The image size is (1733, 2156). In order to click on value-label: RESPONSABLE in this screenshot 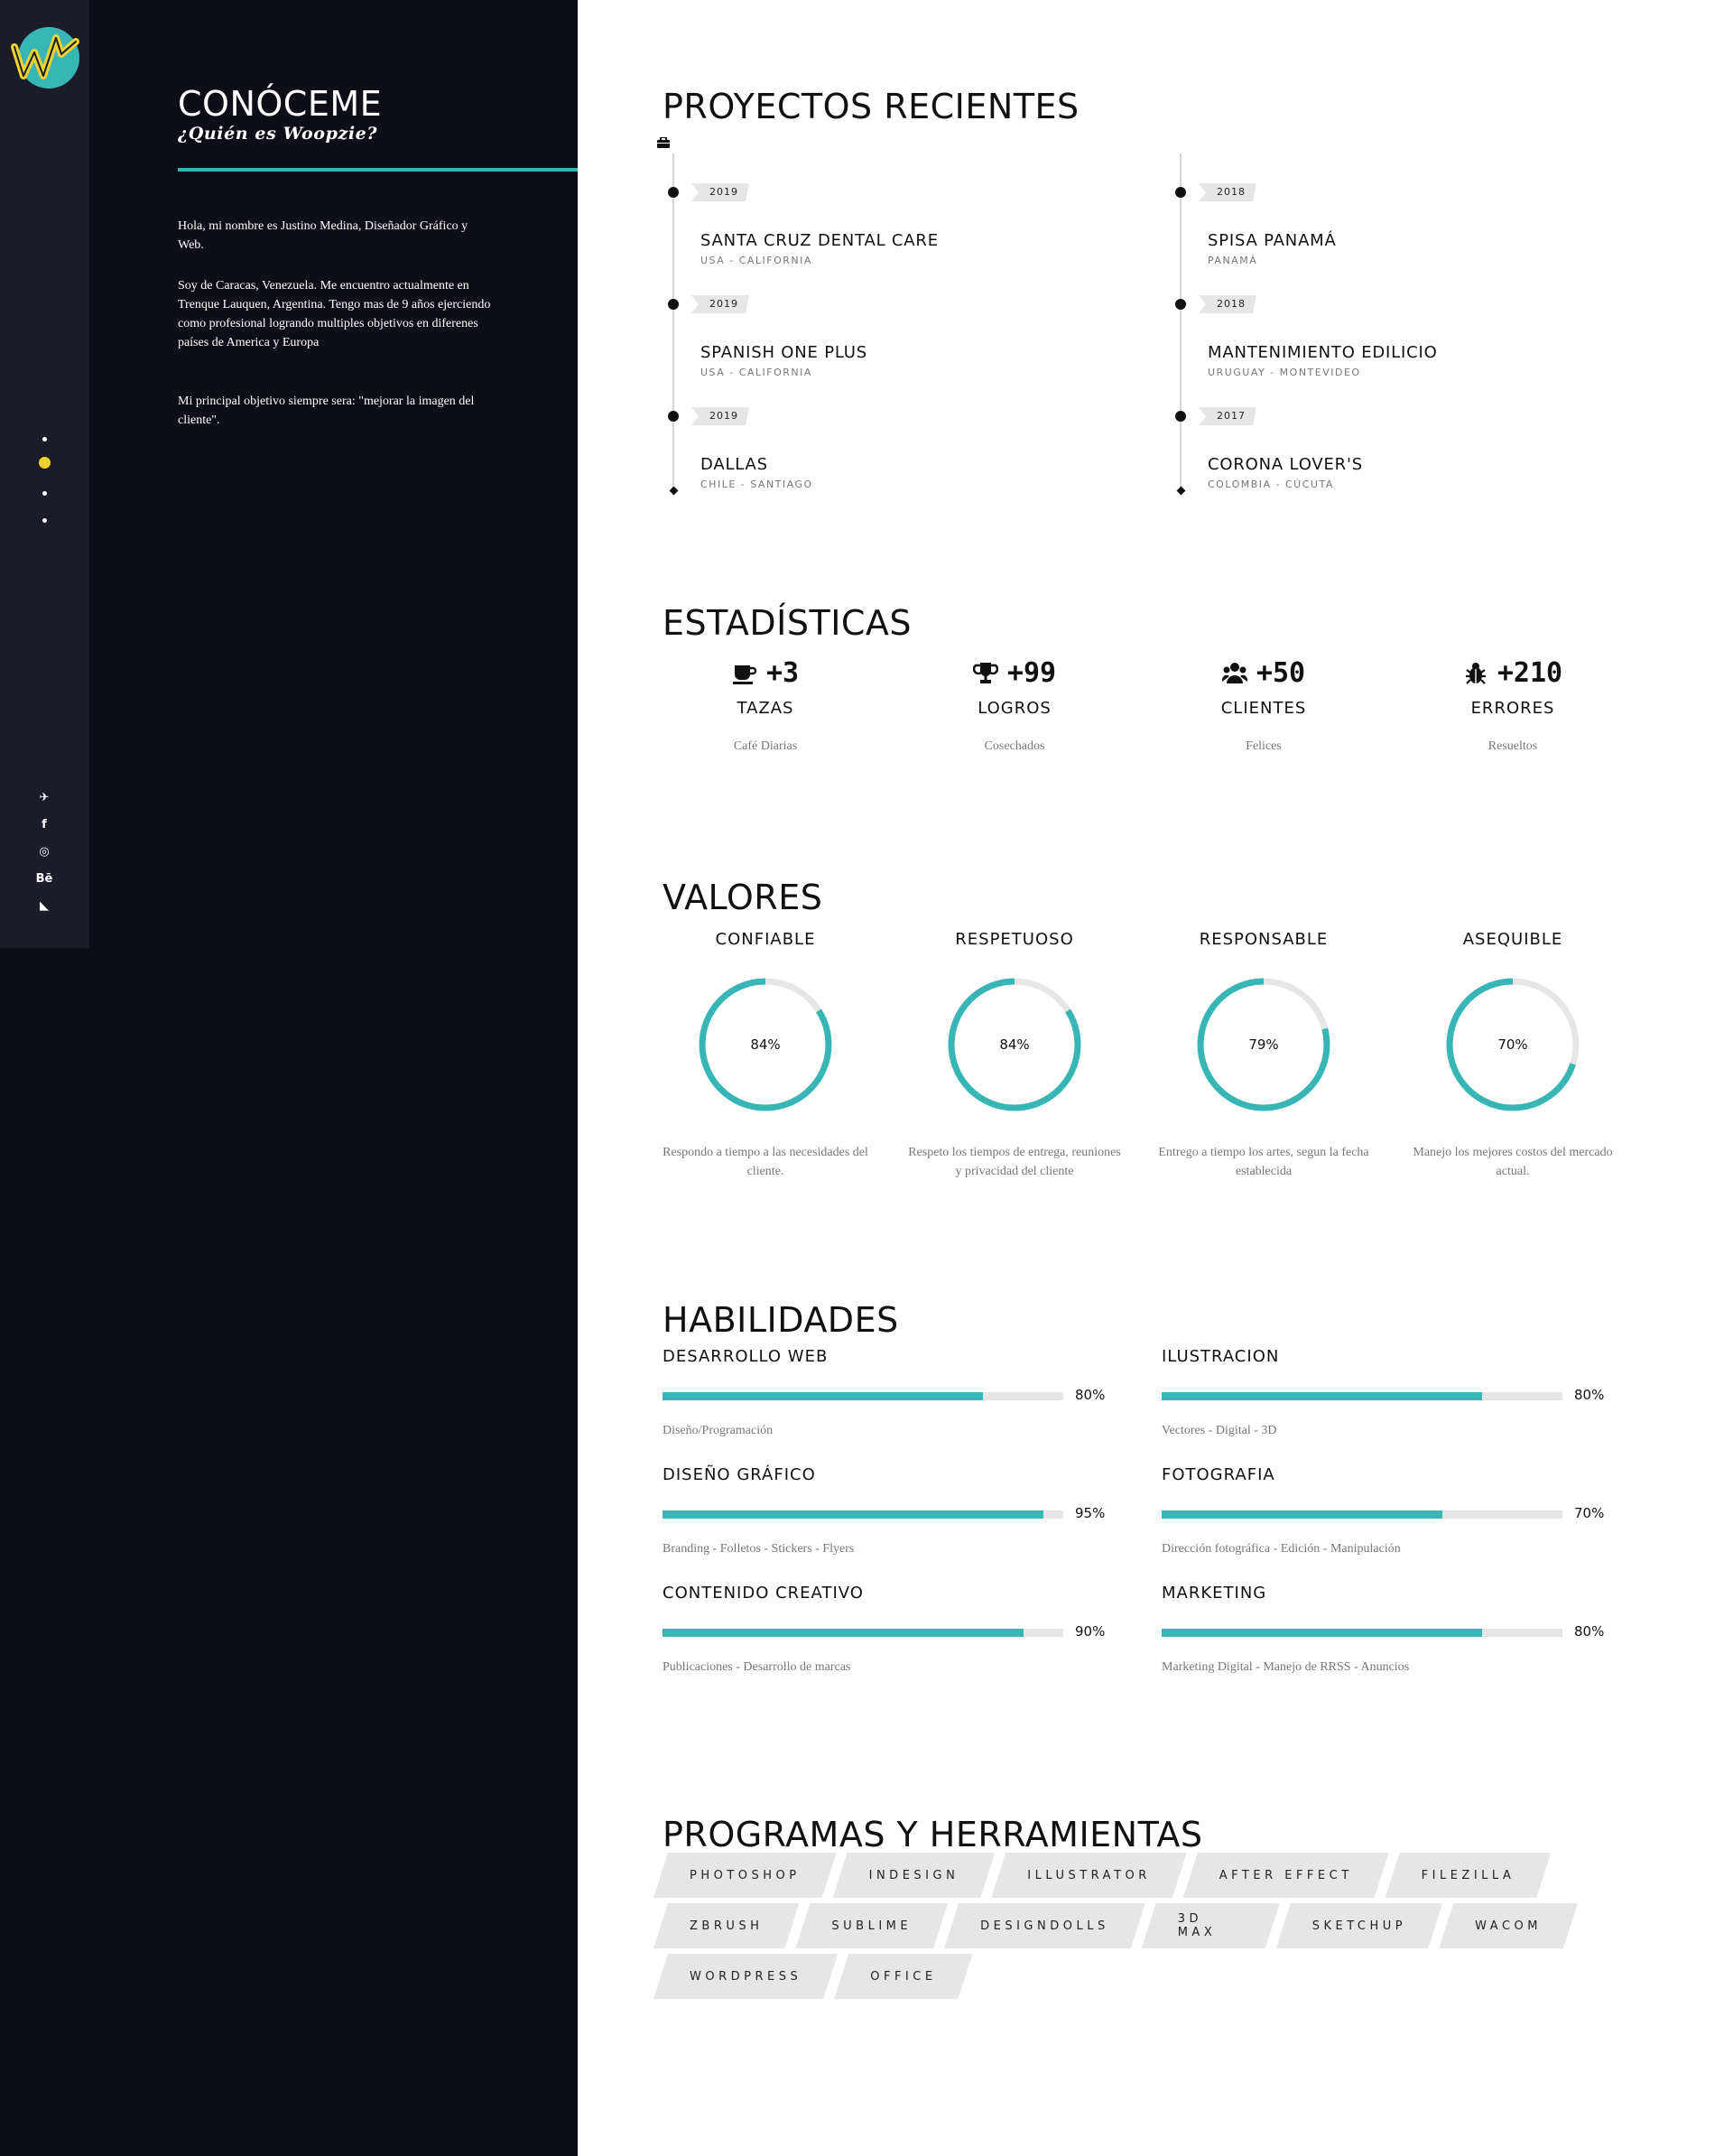, I will do `click(1264, 939)`.